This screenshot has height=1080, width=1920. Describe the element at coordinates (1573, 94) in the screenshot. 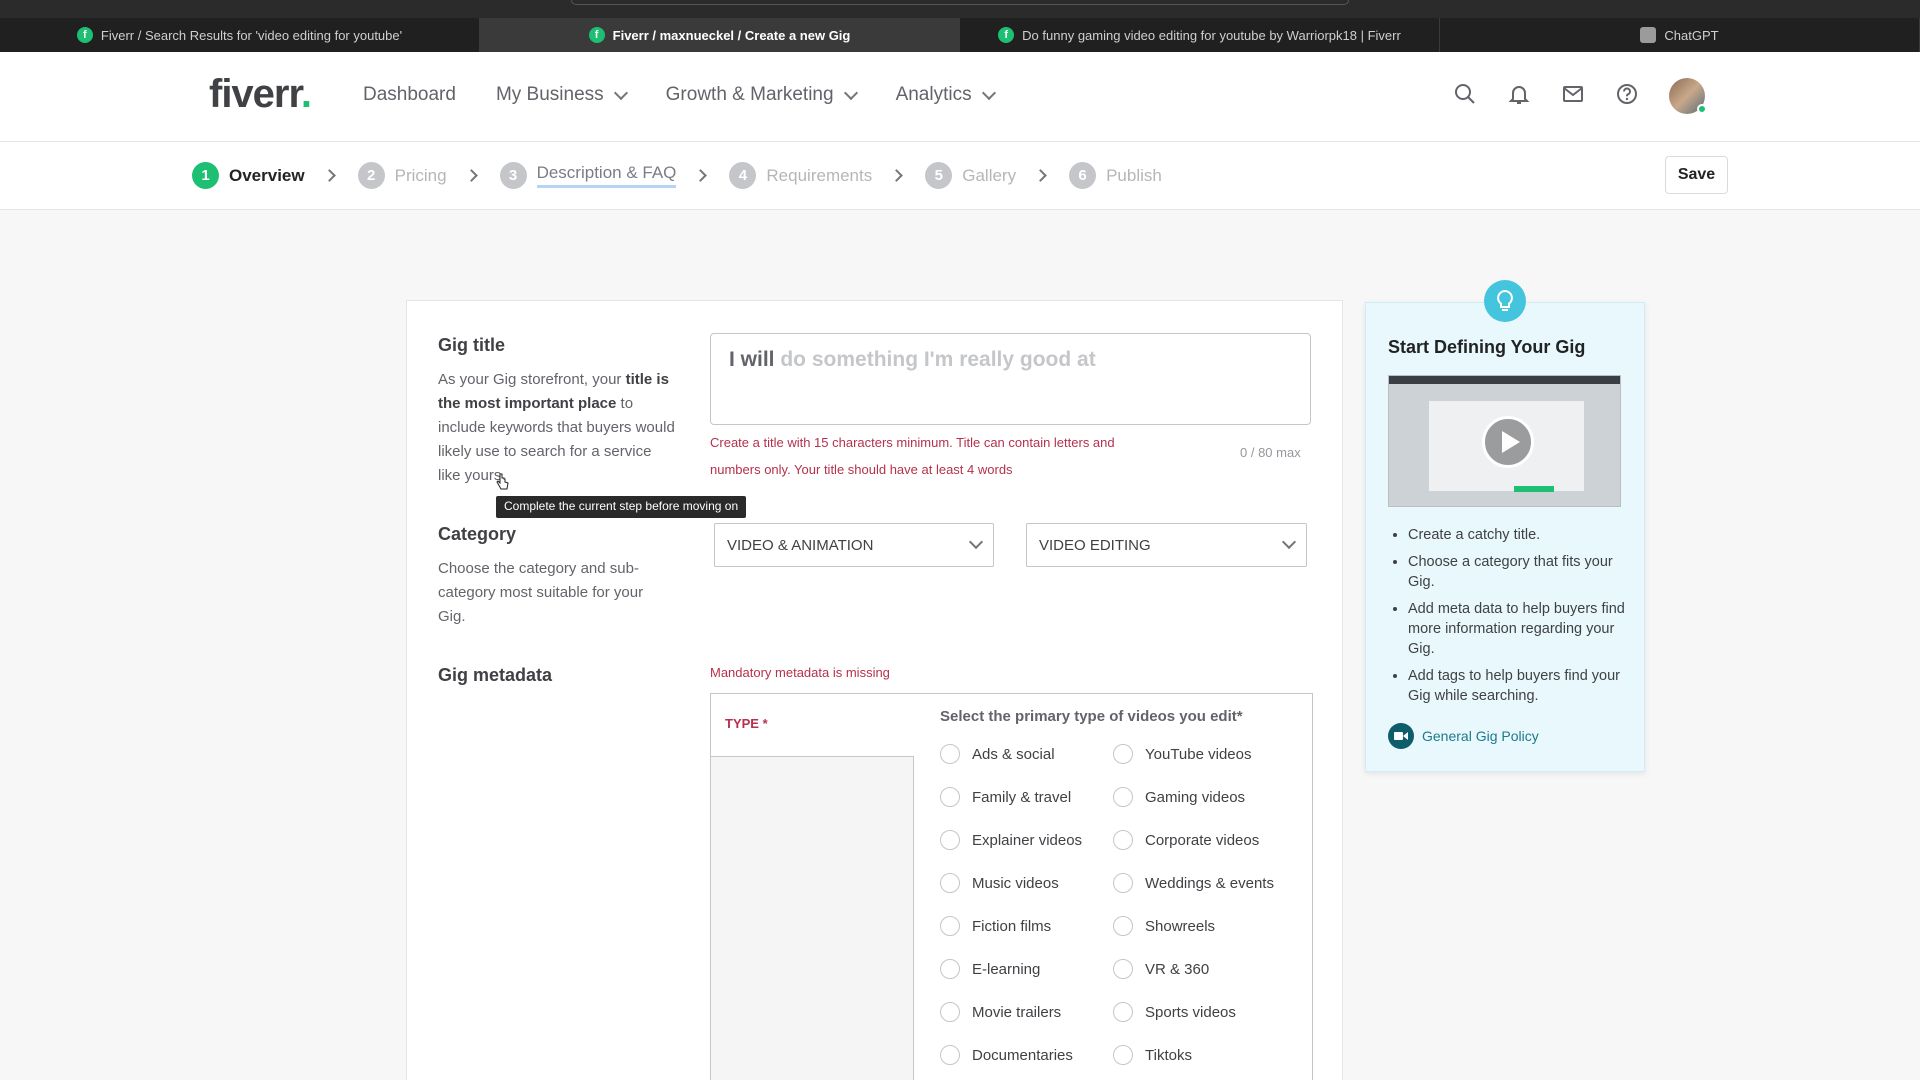

I see `mail-icon` at that location.